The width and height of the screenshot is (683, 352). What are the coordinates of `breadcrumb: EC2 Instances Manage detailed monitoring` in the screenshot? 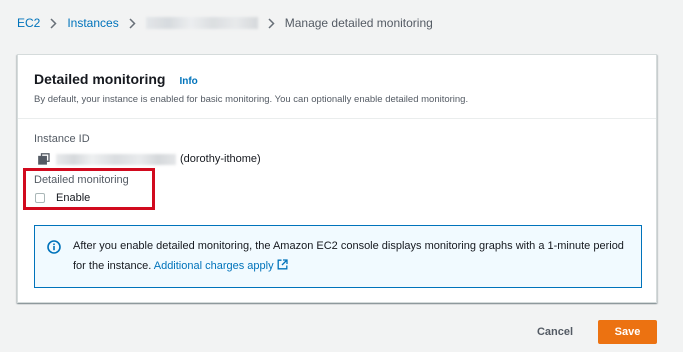 It's located at (225, 23).